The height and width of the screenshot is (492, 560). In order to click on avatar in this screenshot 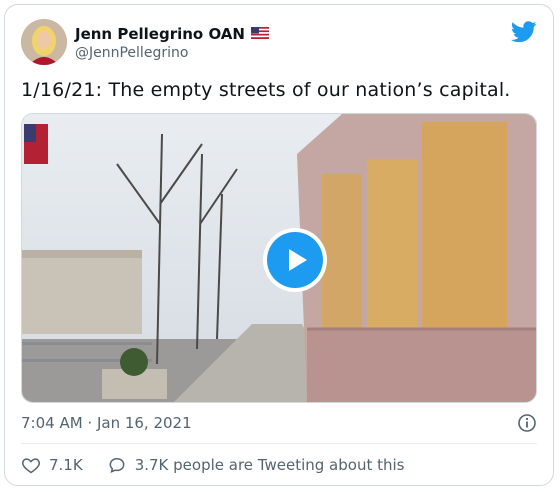, I will do `click(44, 42)`.